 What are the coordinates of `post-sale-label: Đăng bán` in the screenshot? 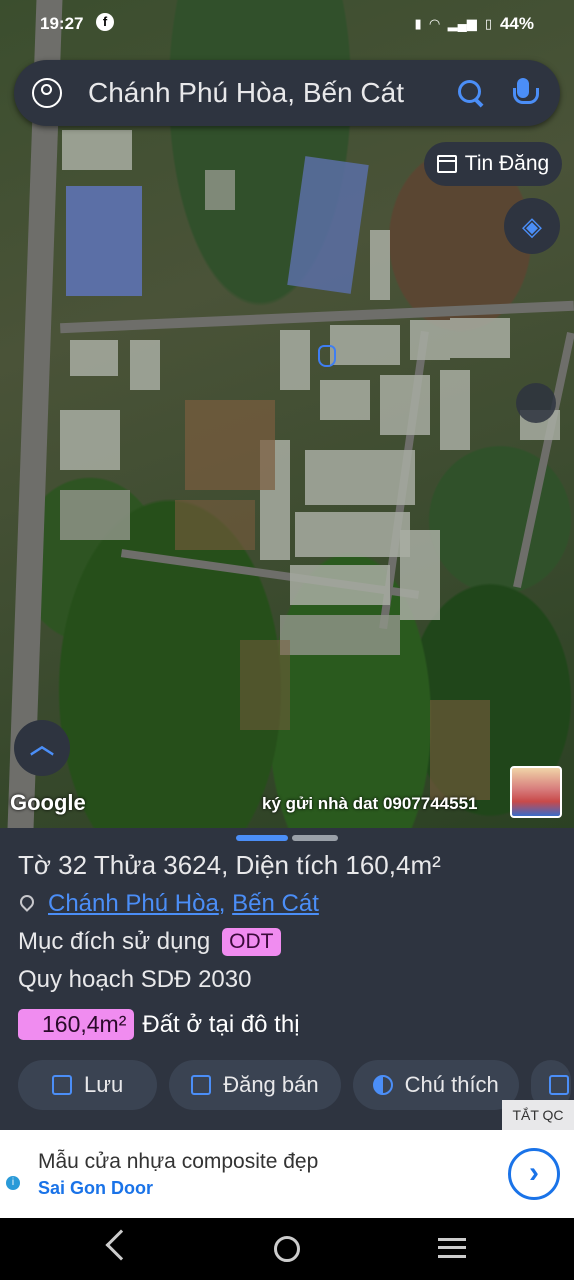 It's located at (271, 1084).